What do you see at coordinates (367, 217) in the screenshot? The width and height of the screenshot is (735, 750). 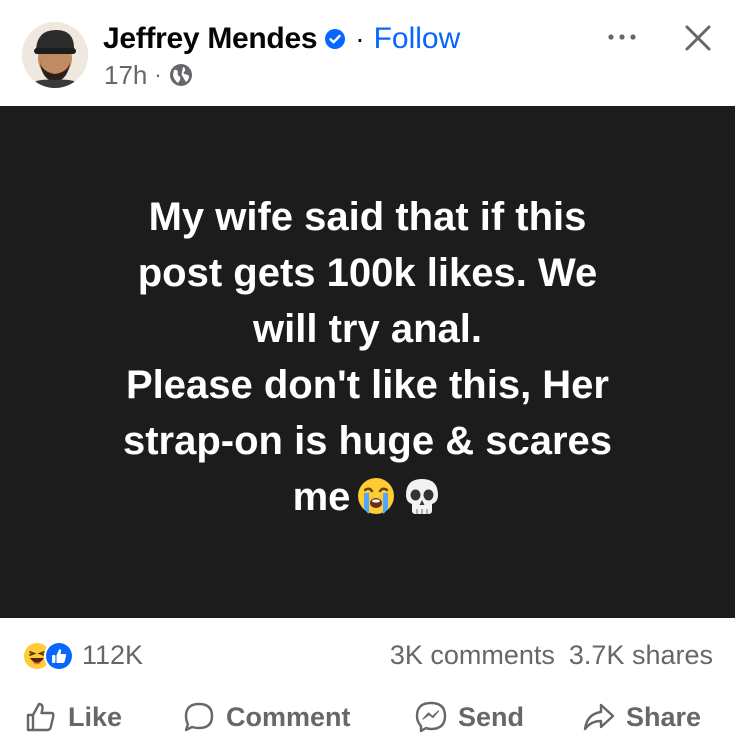 I see `post-text-line: My wife said that if this` at bounding box center [367, 217].